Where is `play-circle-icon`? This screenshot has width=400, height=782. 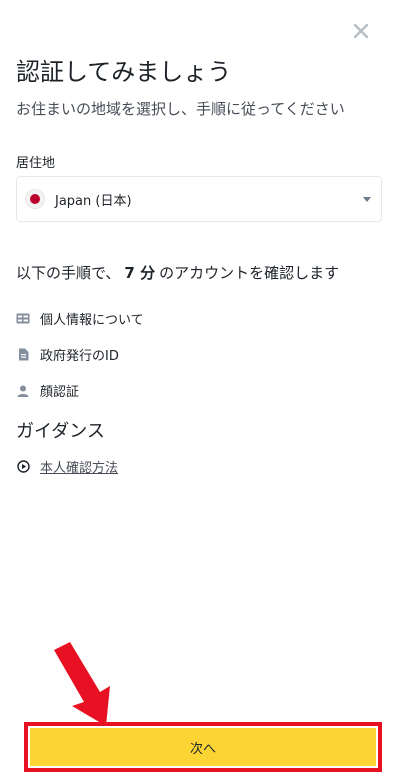 play-circle-icon is located at coordinates (23, 467).